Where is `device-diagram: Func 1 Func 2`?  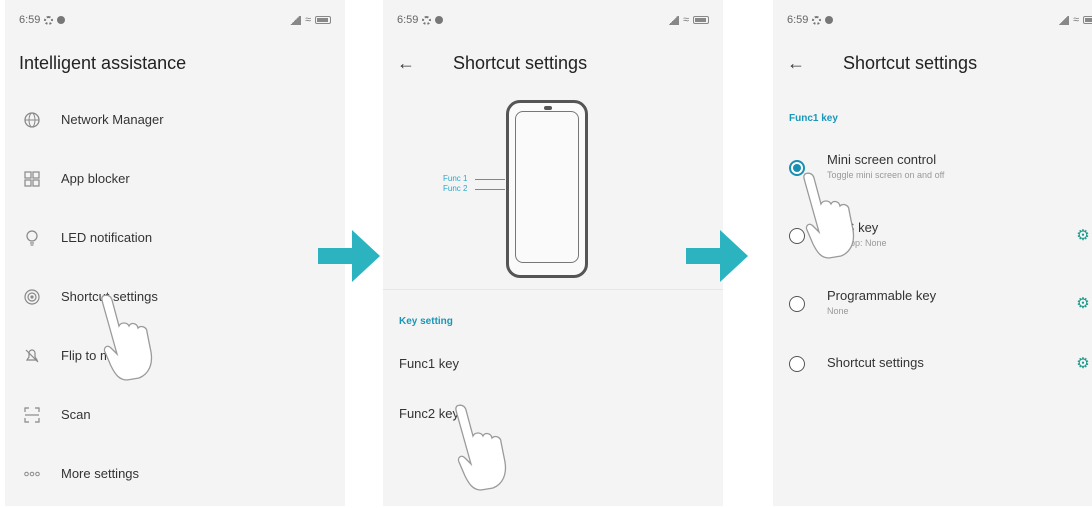 device-diagram: Func 1 Func 2 is located at coordinates (553, 190).